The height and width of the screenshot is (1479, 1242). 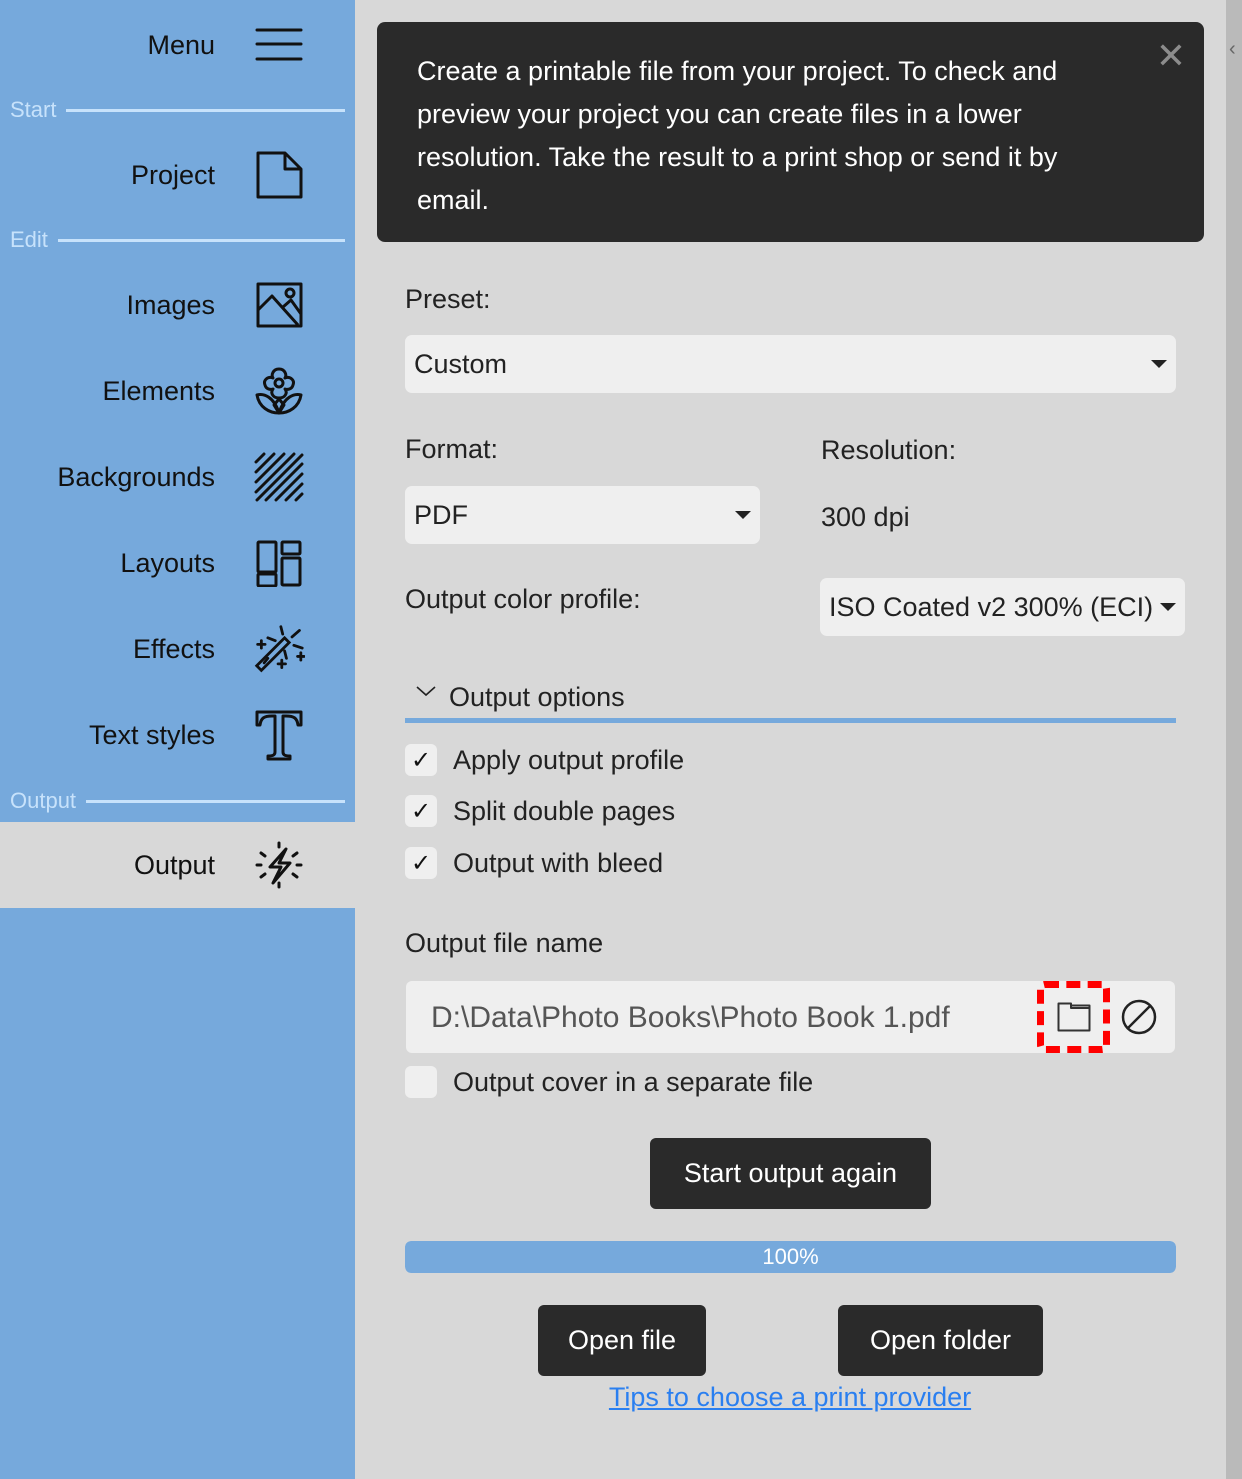 I want to click on close-icon: ✕, so click(x=1171, y=55).